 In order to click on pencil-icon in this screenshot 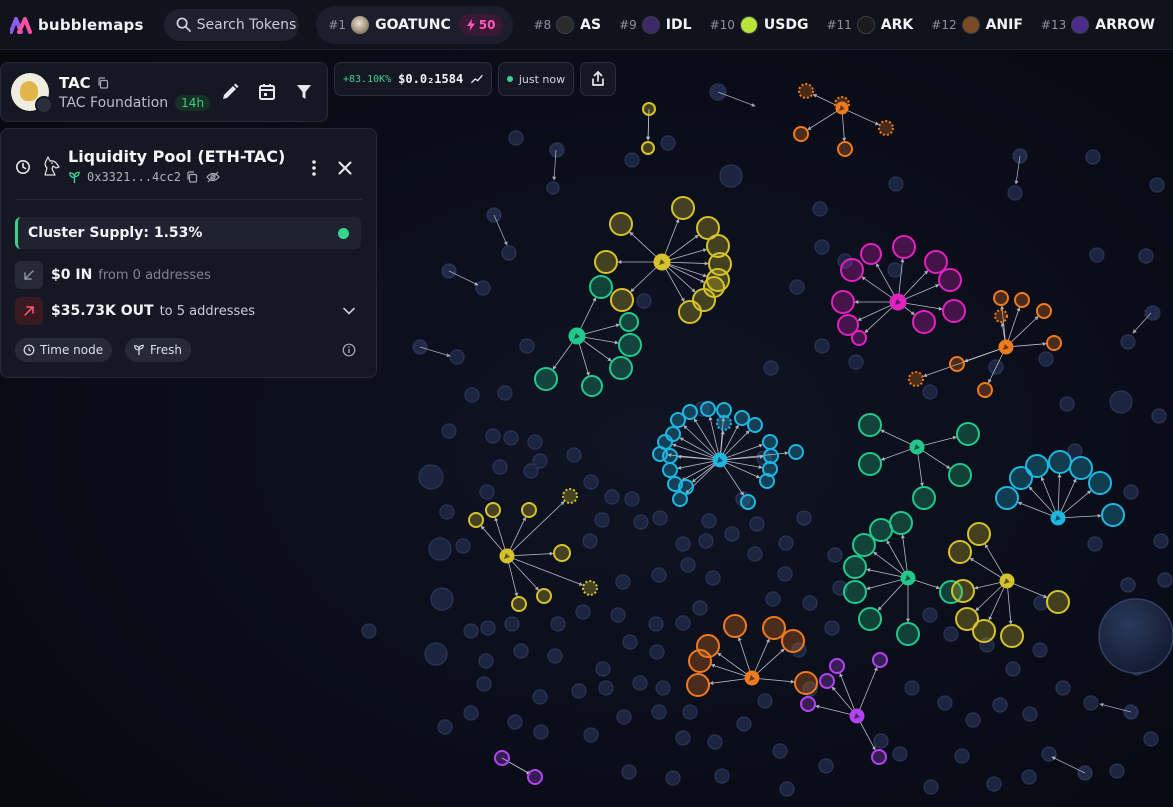, I will do `click(230, 92)`.